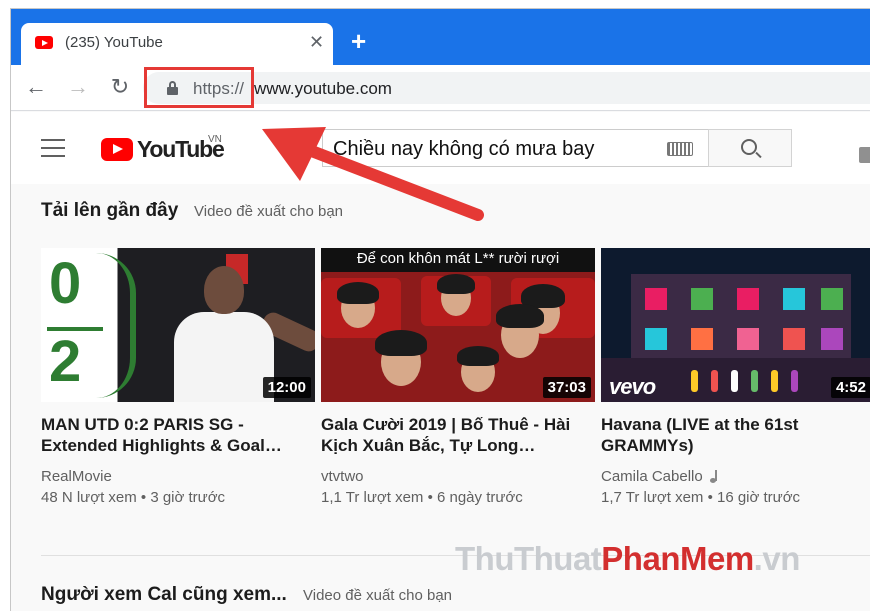  What do you see at coordinates (65, 361) in the screenshot?
I see `score-digit: 2` at bounding box center [65, 361].